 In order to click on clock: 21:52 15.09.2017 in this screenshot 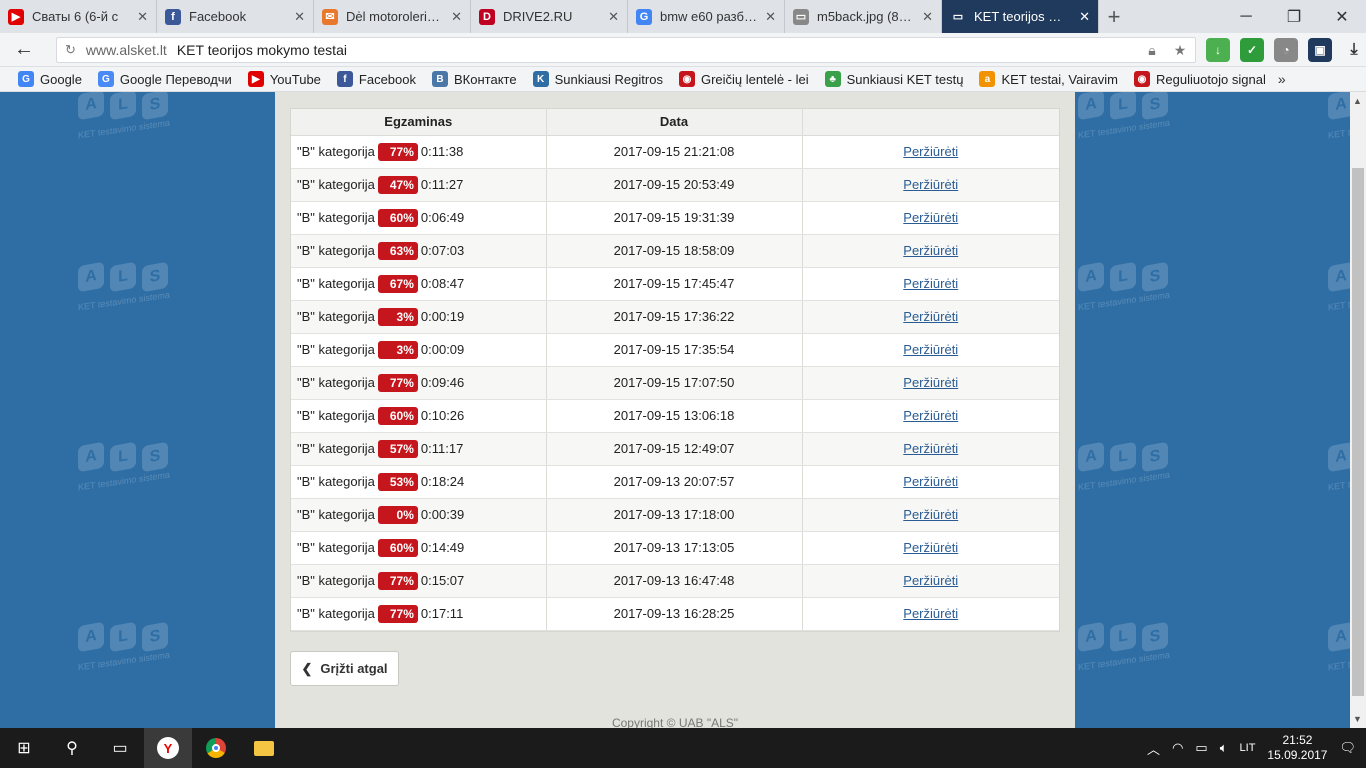, I will do `click(1297, 748)`.